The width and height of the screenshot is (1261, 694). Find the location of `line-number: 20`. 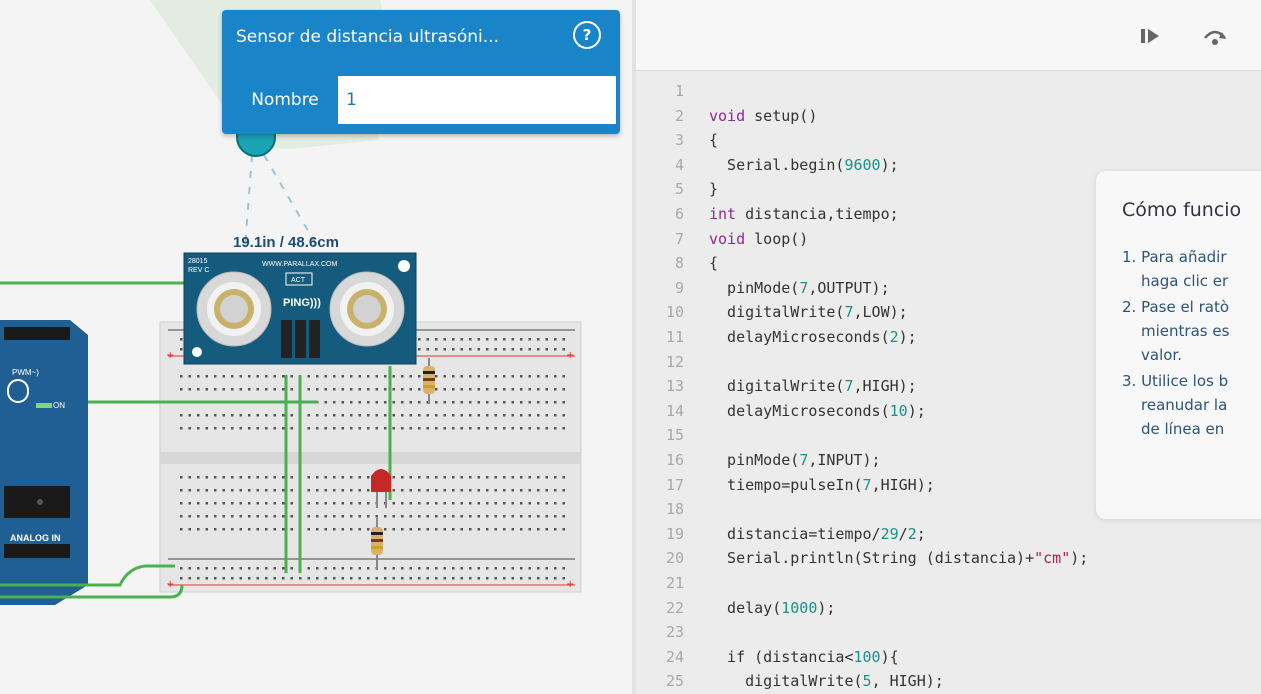

line-number: 20 is located at coordinates (674, 558).